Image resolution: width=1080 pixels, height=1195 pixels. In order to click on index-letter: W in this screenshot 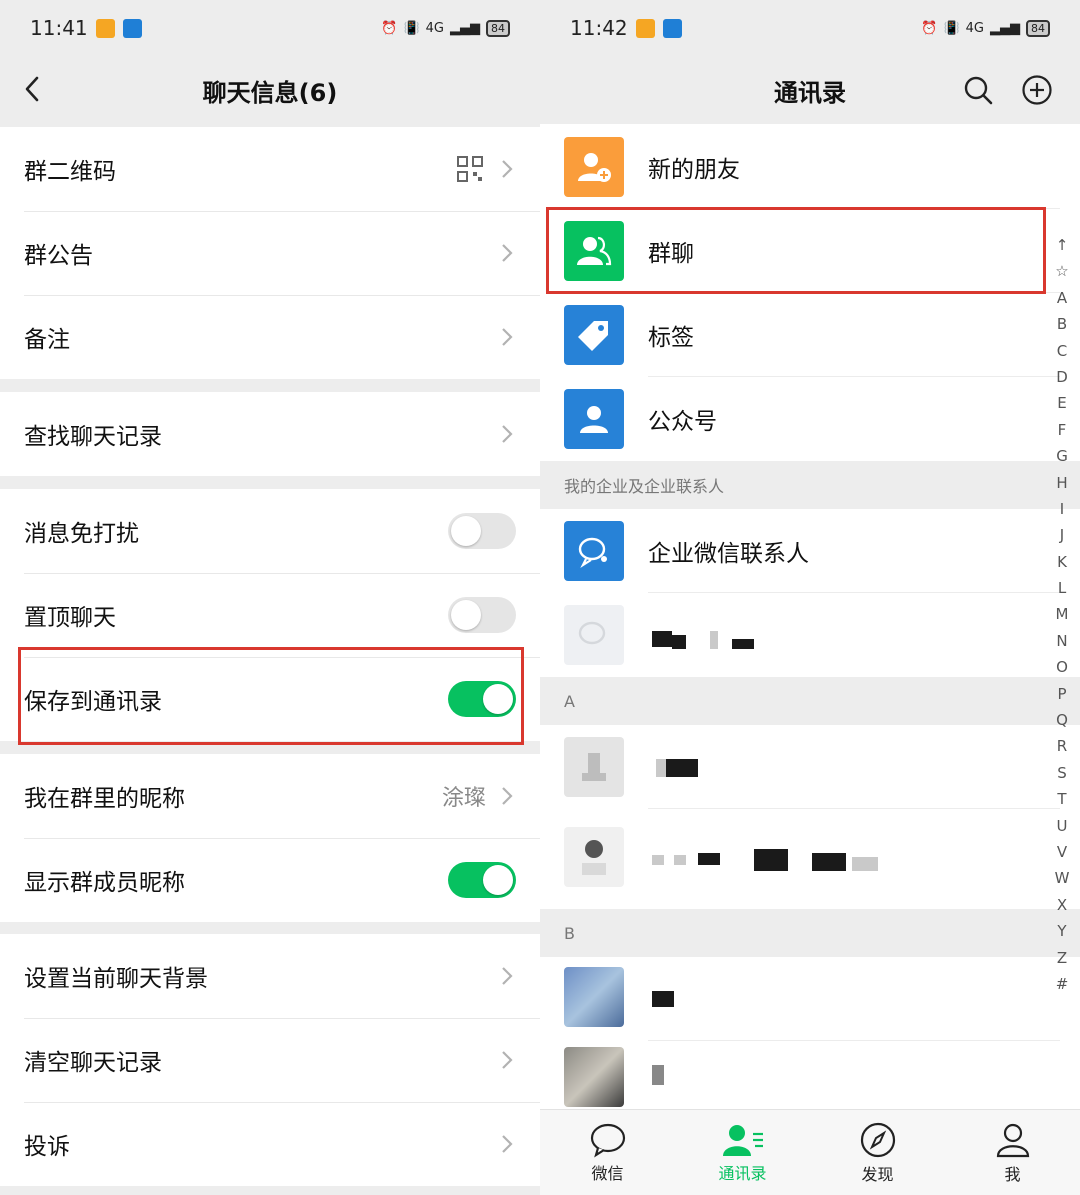, I will do `click(1062, 878)`.